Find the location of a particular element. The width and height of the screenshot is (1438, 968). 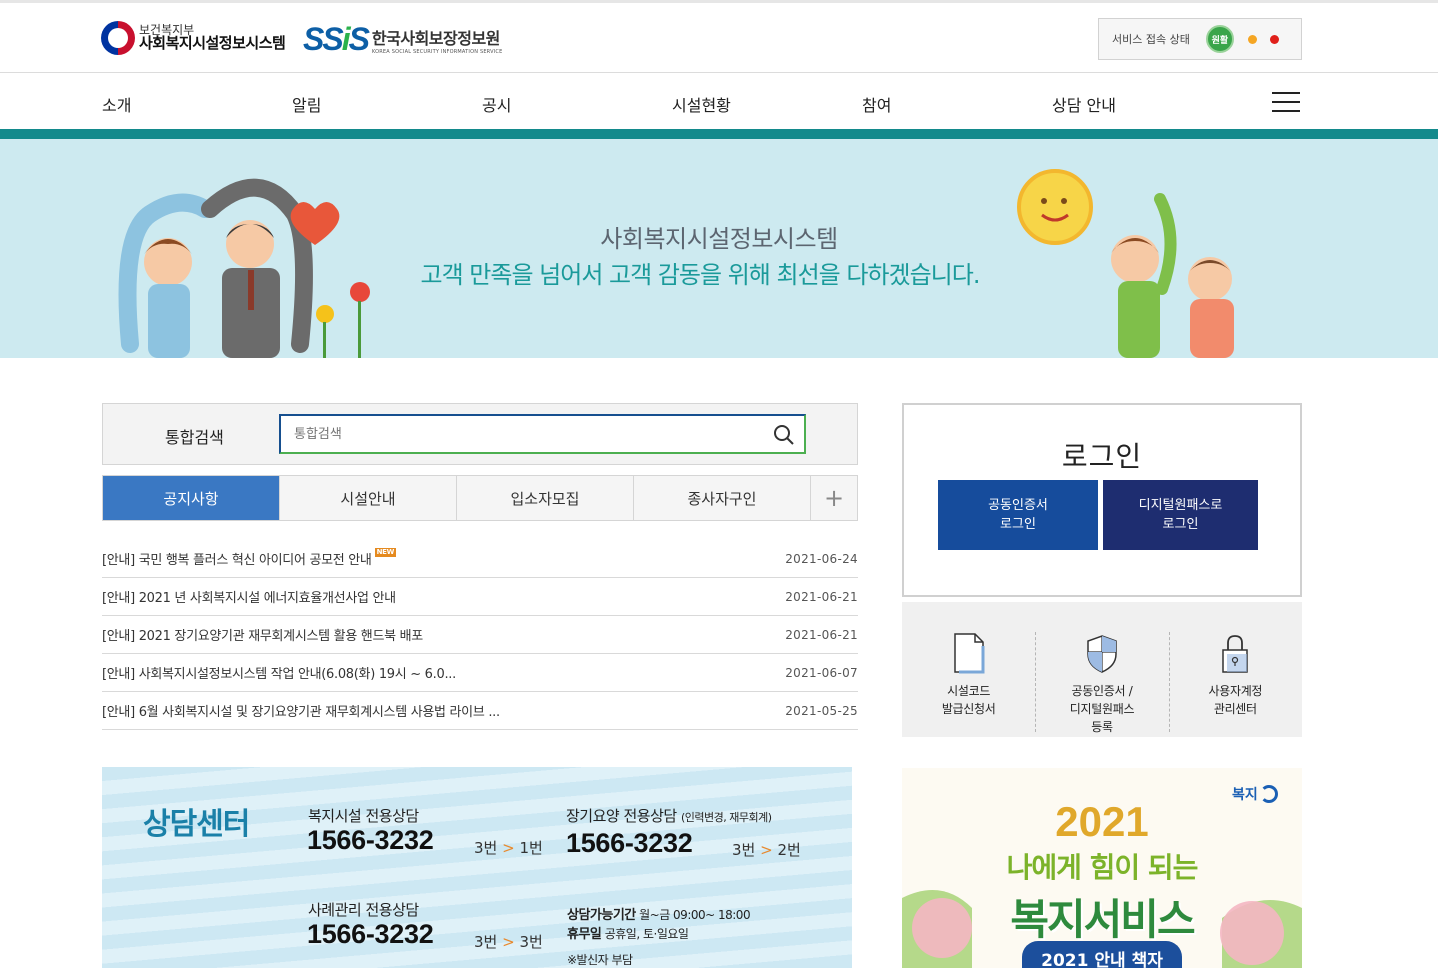

tab-resident-recruit: 입소자모집 is located at coordinates (545, 498).